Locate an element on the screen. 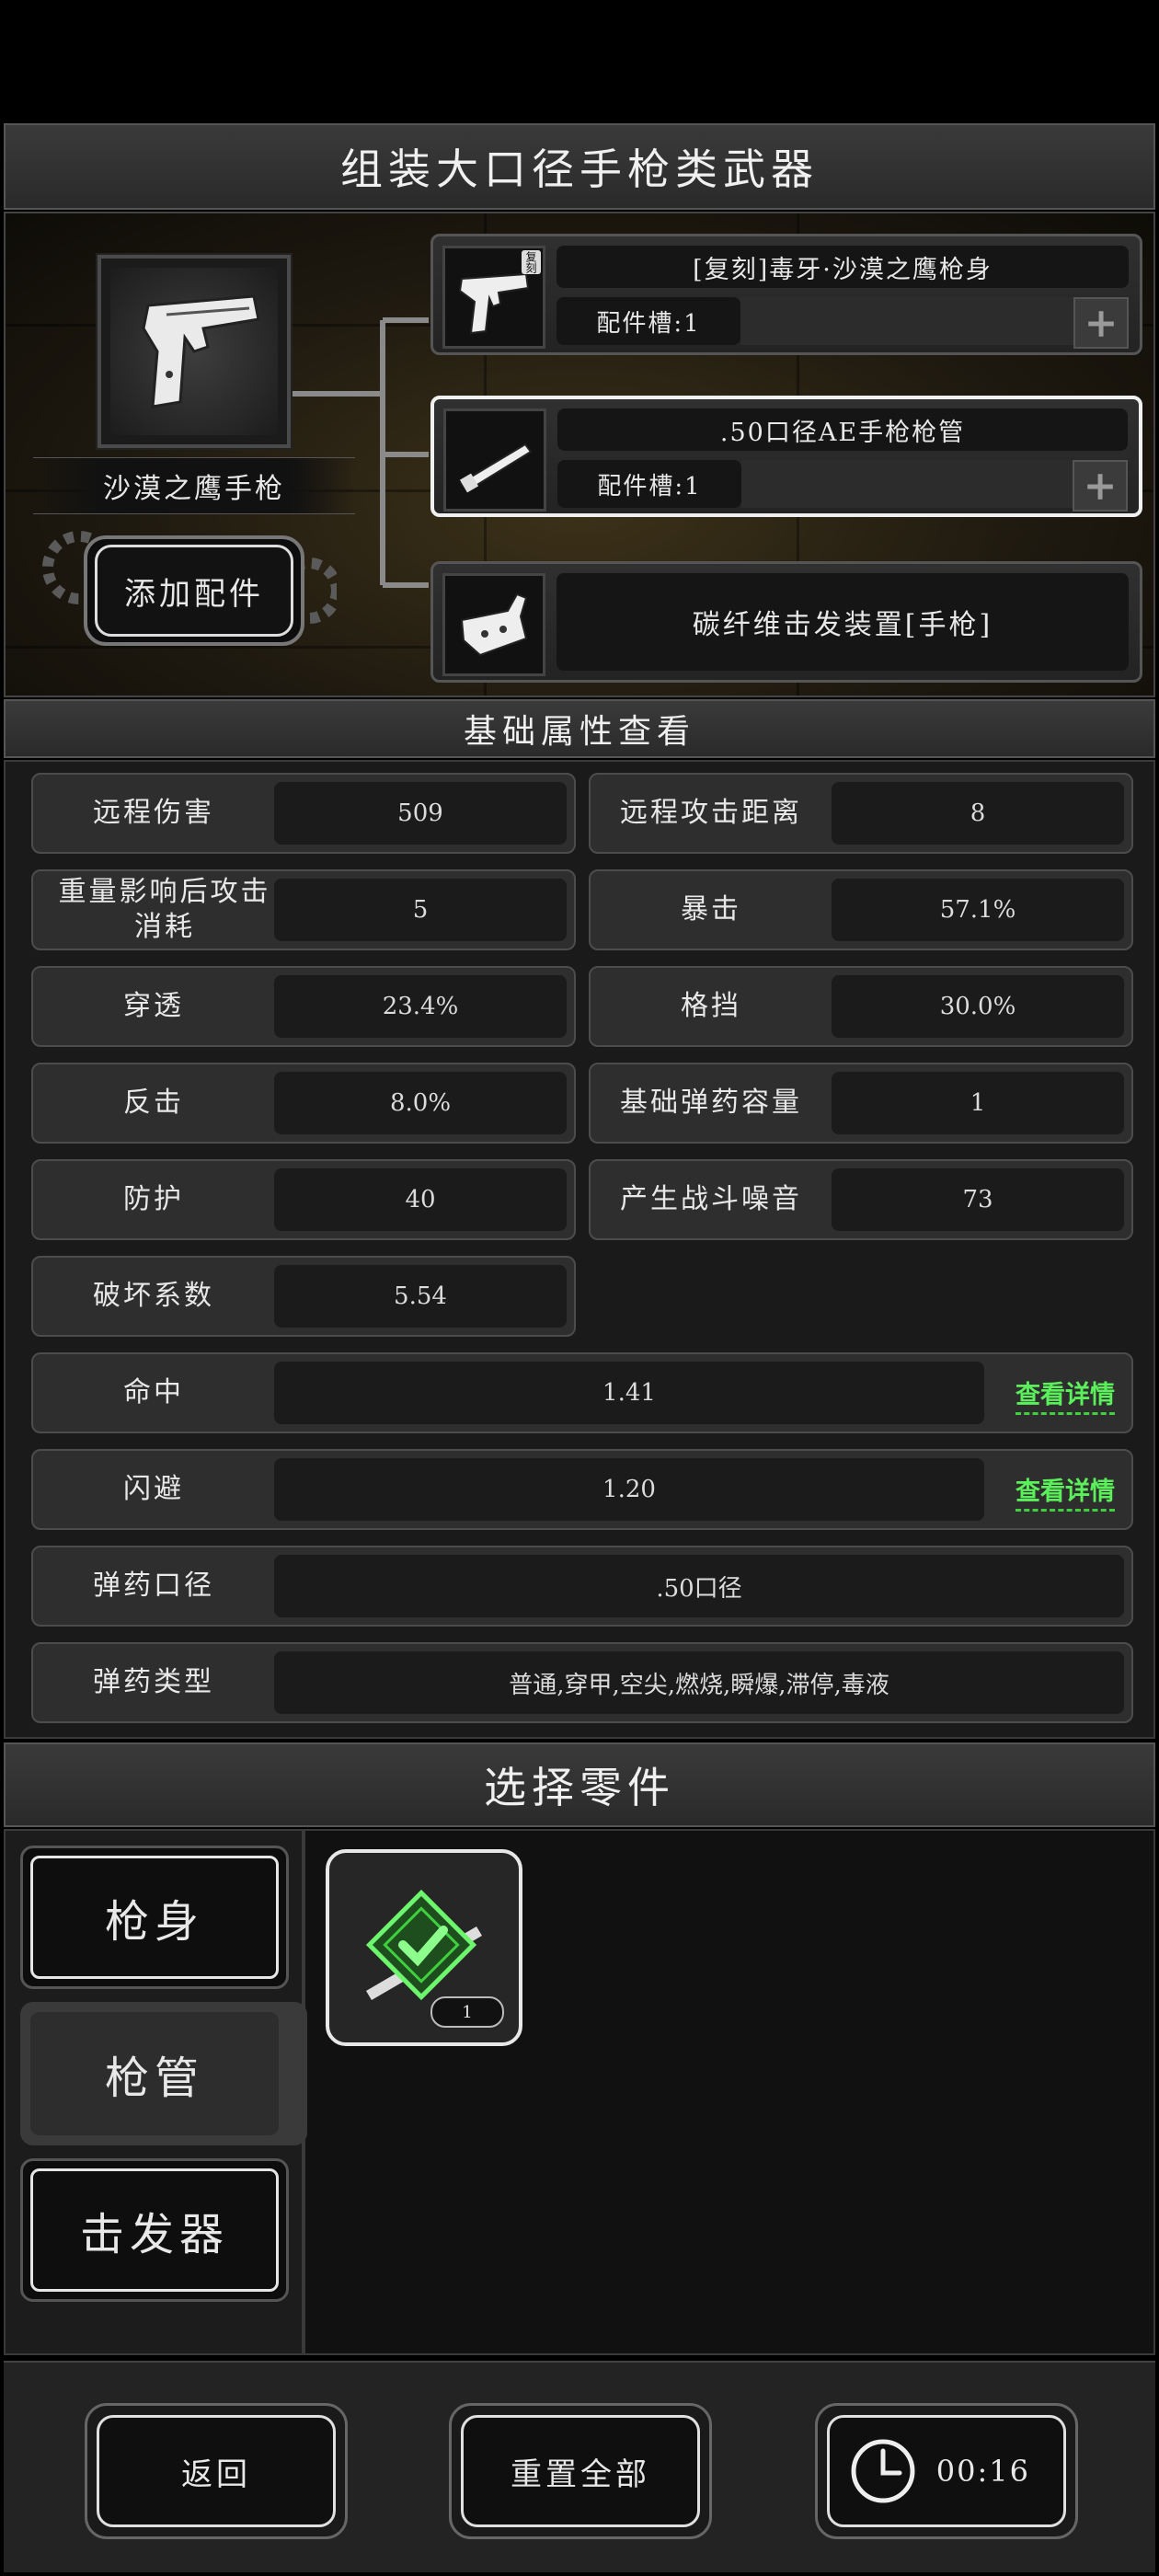 This screenshot has height=2576, width=1159. back-button: 返回 is located at coordinates (216, 2471).